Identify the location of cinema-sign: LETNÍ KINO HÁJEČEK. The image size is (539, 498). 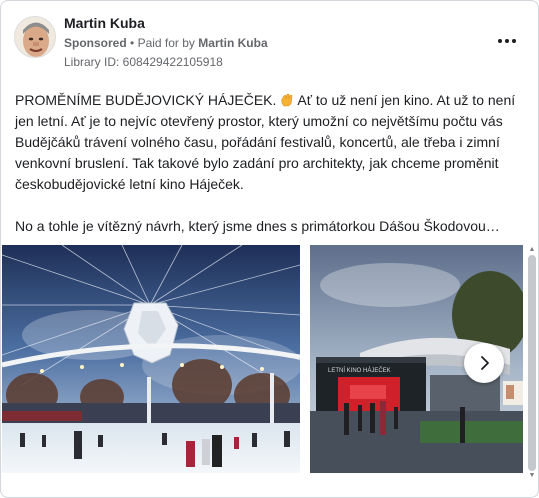
(359, 370).